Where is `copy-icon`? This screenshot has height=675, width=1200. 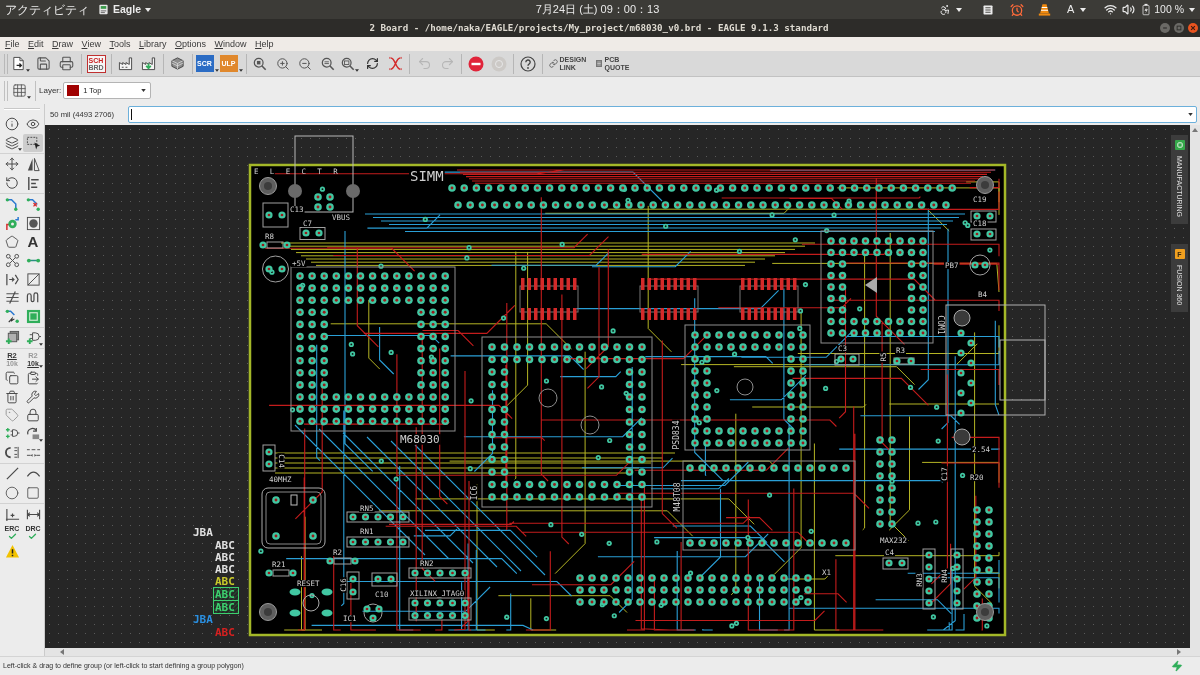 copy-icon is located at coordinates (12, 378).